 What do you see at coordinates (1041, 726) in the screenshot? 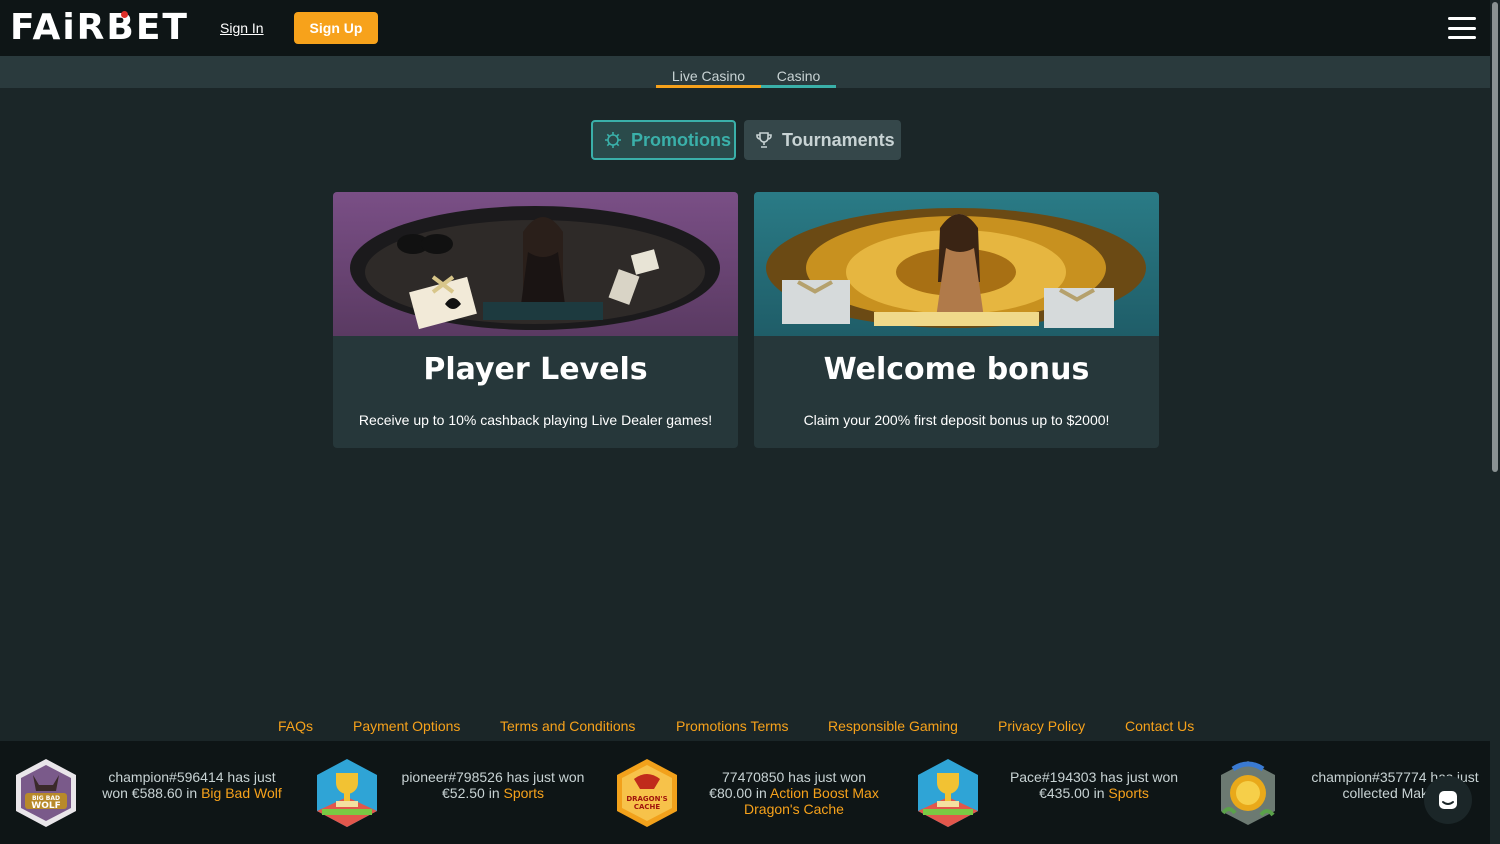
I see `footer-link-privacy-policy: Privacy Policy` at bounding box center [1041, 726].